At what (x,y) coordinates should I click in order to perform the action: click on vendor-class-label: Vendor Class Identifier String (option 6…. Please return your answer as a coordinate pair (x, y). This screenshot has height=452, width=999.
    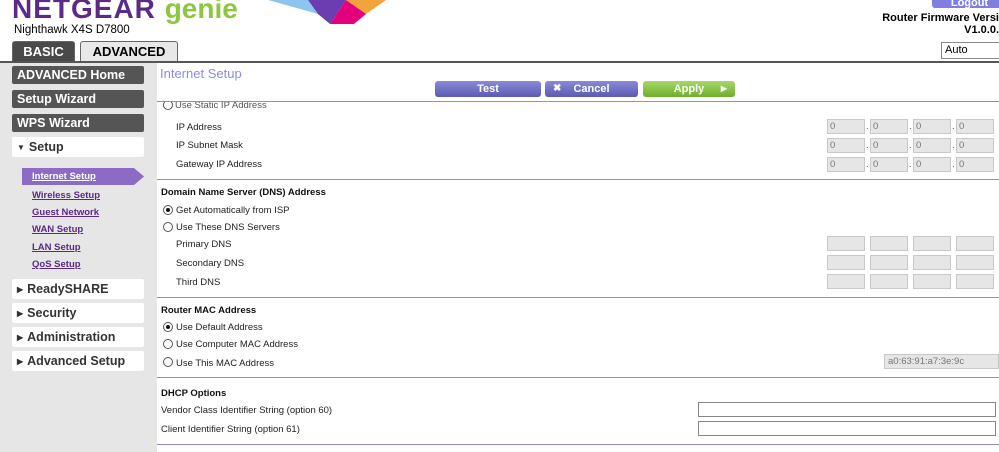
    Looking at the image, I should click on (247, 410).